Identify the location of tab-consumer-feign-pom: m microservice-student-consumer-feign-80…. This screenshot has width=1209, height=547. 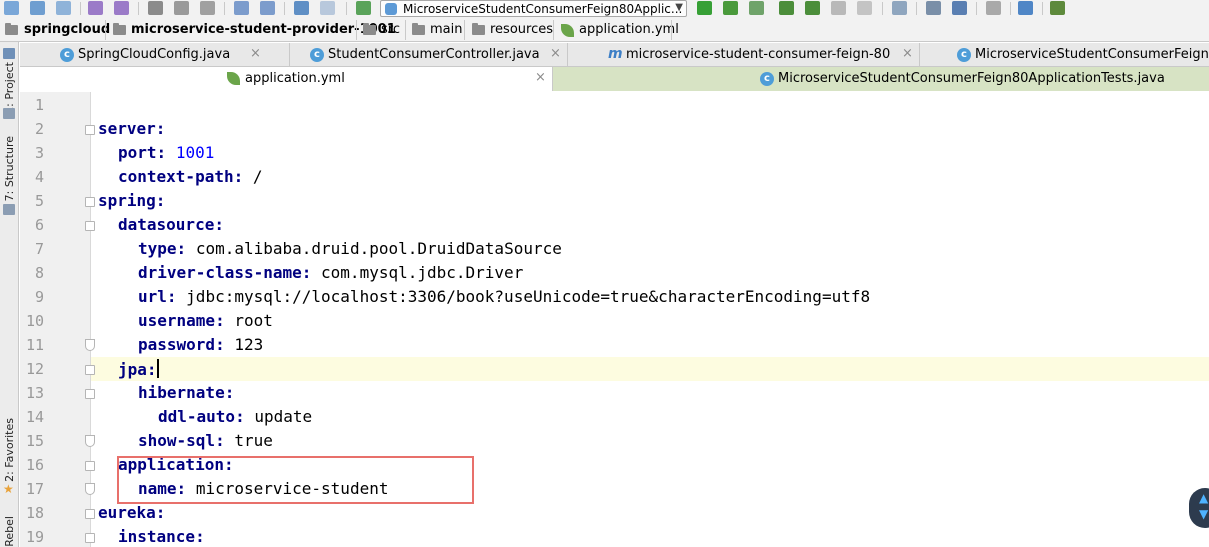
(744, 55).